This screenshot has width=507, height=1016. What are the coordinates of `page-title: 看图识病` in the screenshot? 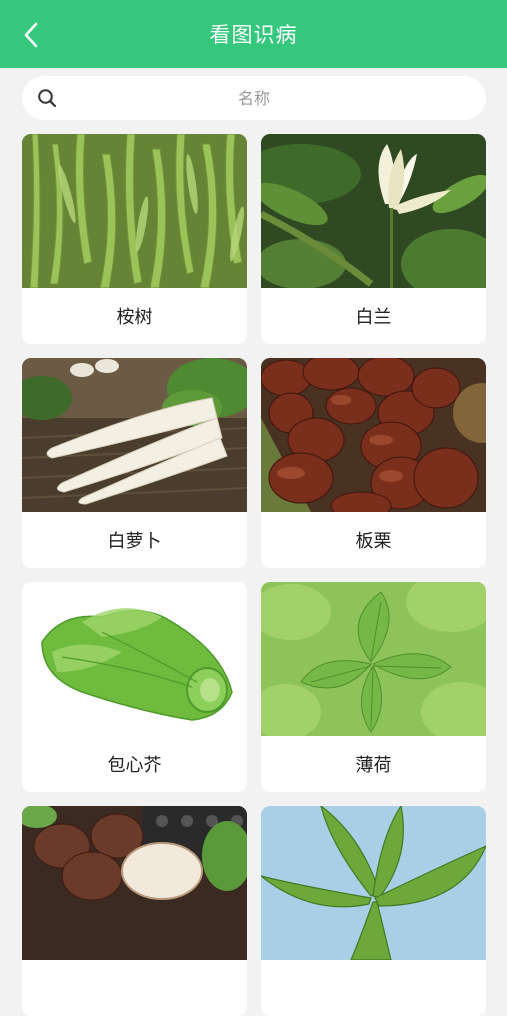 It's located at (253, 35).